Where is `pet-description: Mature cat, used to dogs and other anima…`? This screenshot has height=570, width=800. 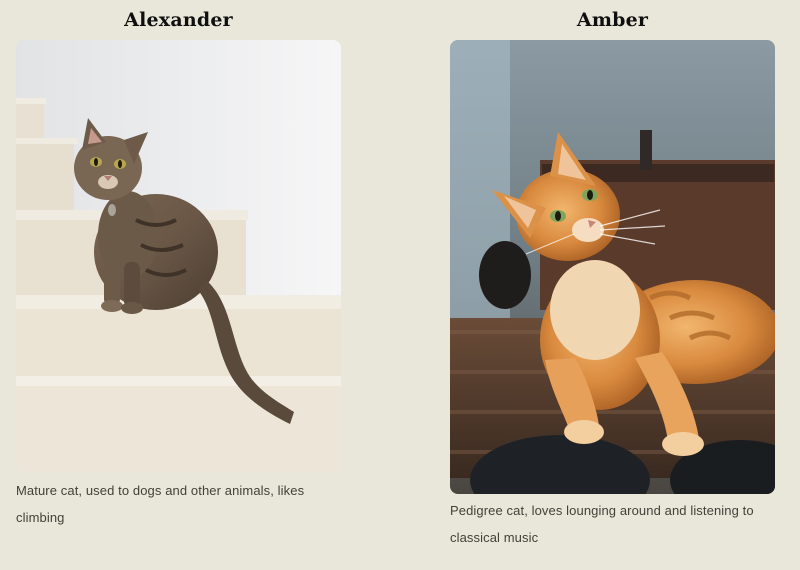 pet-description: Mature cat, used to dogs and other anima… is located at coordinates (160, 504).